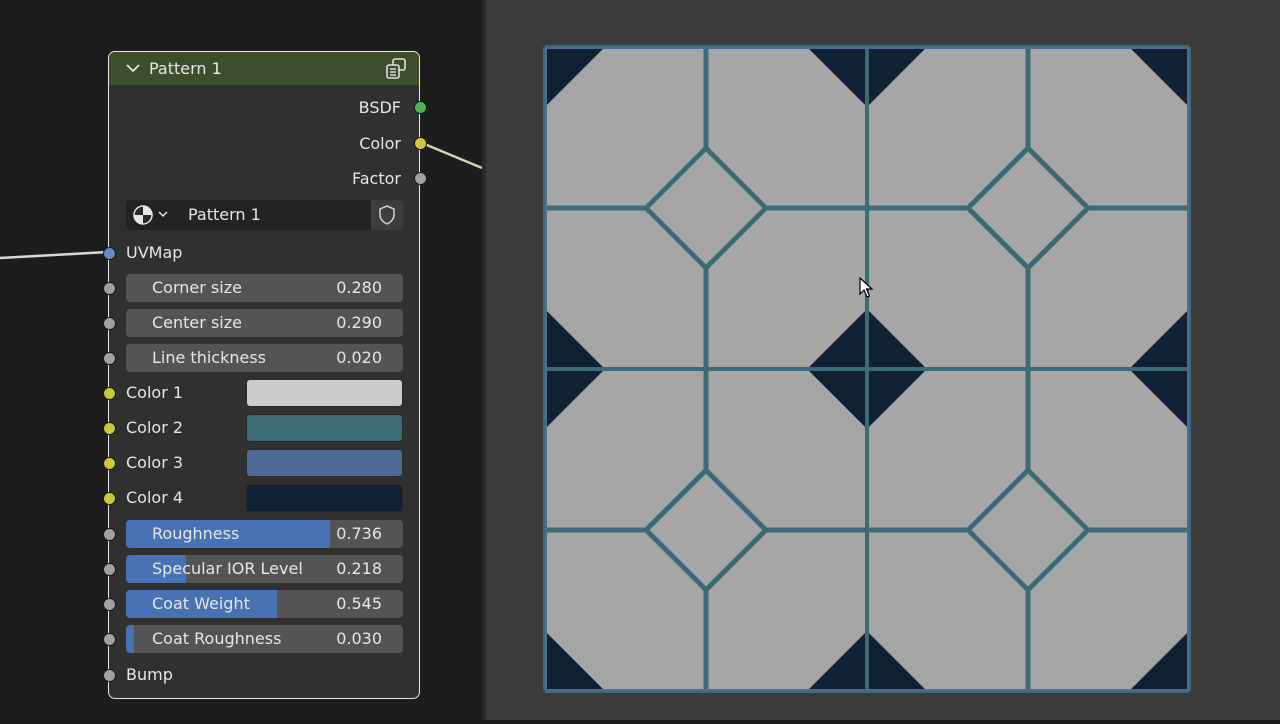 This screenshot has height=724, width=1280. I want to click on line-thickness-field: Line thickness 0.020, so click(264, 358).